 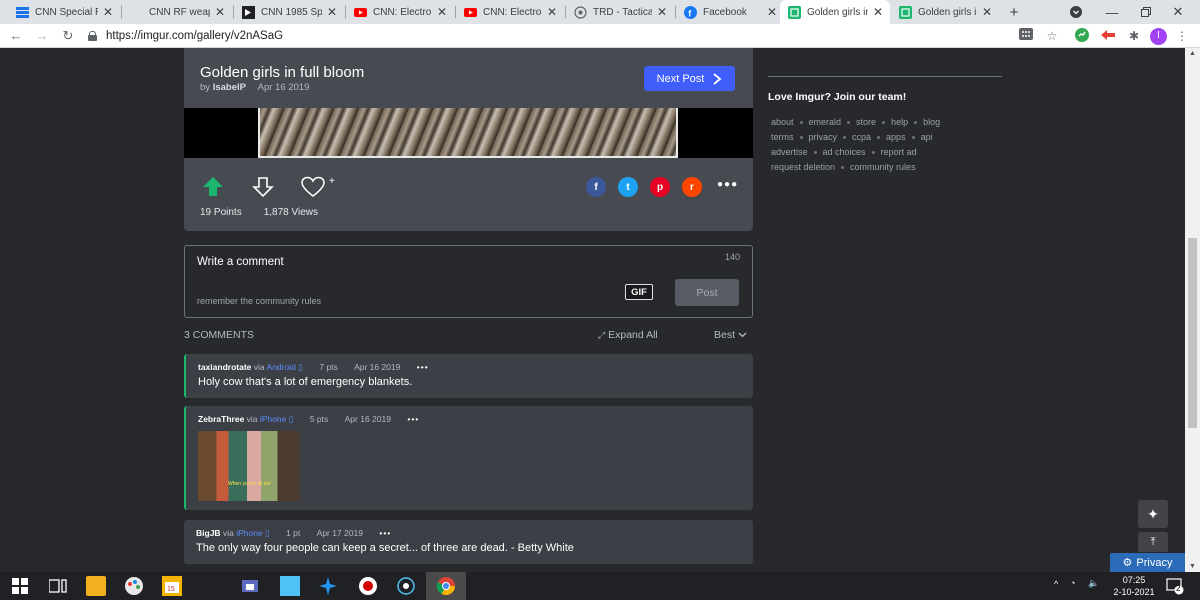 I want to click on tab-title: CNN: Electron, so click(x=512, y=12).